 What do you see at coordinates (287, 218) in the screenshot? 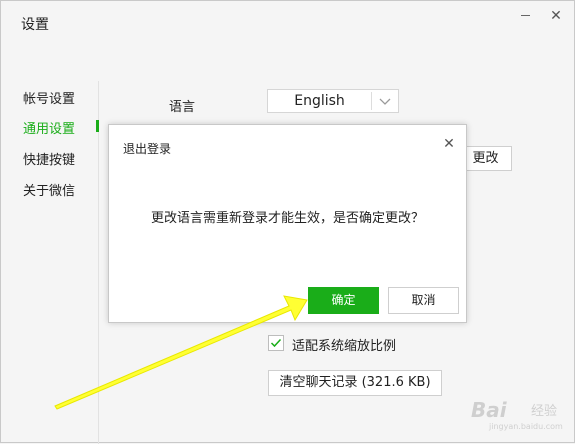
I see `dialog-message: 更改语言需重新登录才能生效，是否确定更改？` at bounding box center [287, 218].